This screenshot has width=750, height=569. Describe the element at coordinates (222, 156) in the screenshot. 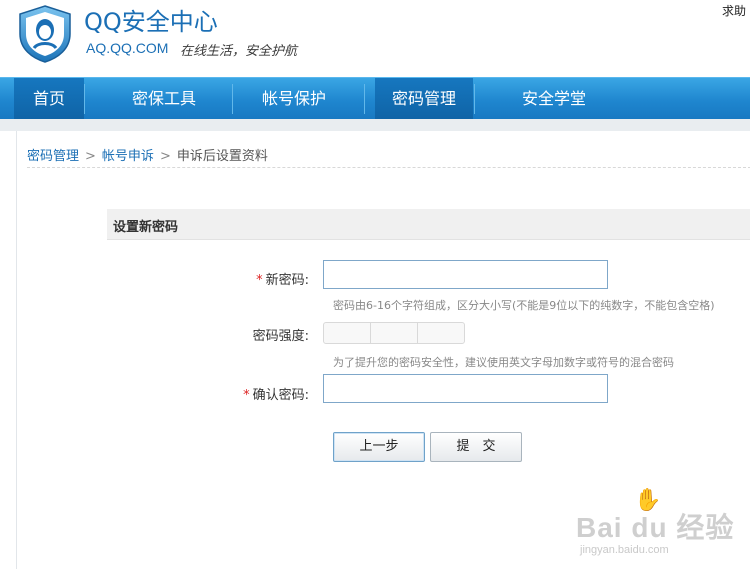

I see `breadcrumb-current: 申诉后设置资料` at that location.